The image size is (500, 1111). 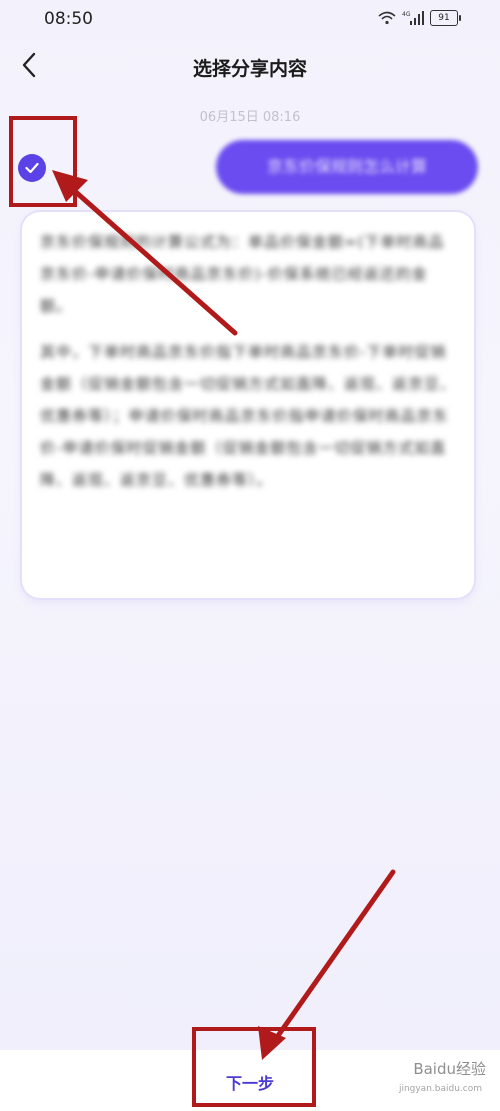 What do you see at coordinates (147, 255) in the screenshot?
I see `annotation-arrow-checkbox` at bounding box center [147, 255].